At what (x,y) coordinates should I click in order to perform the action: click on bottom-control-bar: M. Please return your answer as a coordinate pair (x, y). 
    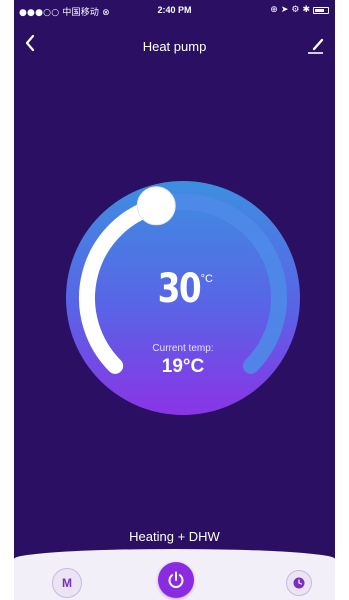
    Looking at the image, I should click on (174, 574).